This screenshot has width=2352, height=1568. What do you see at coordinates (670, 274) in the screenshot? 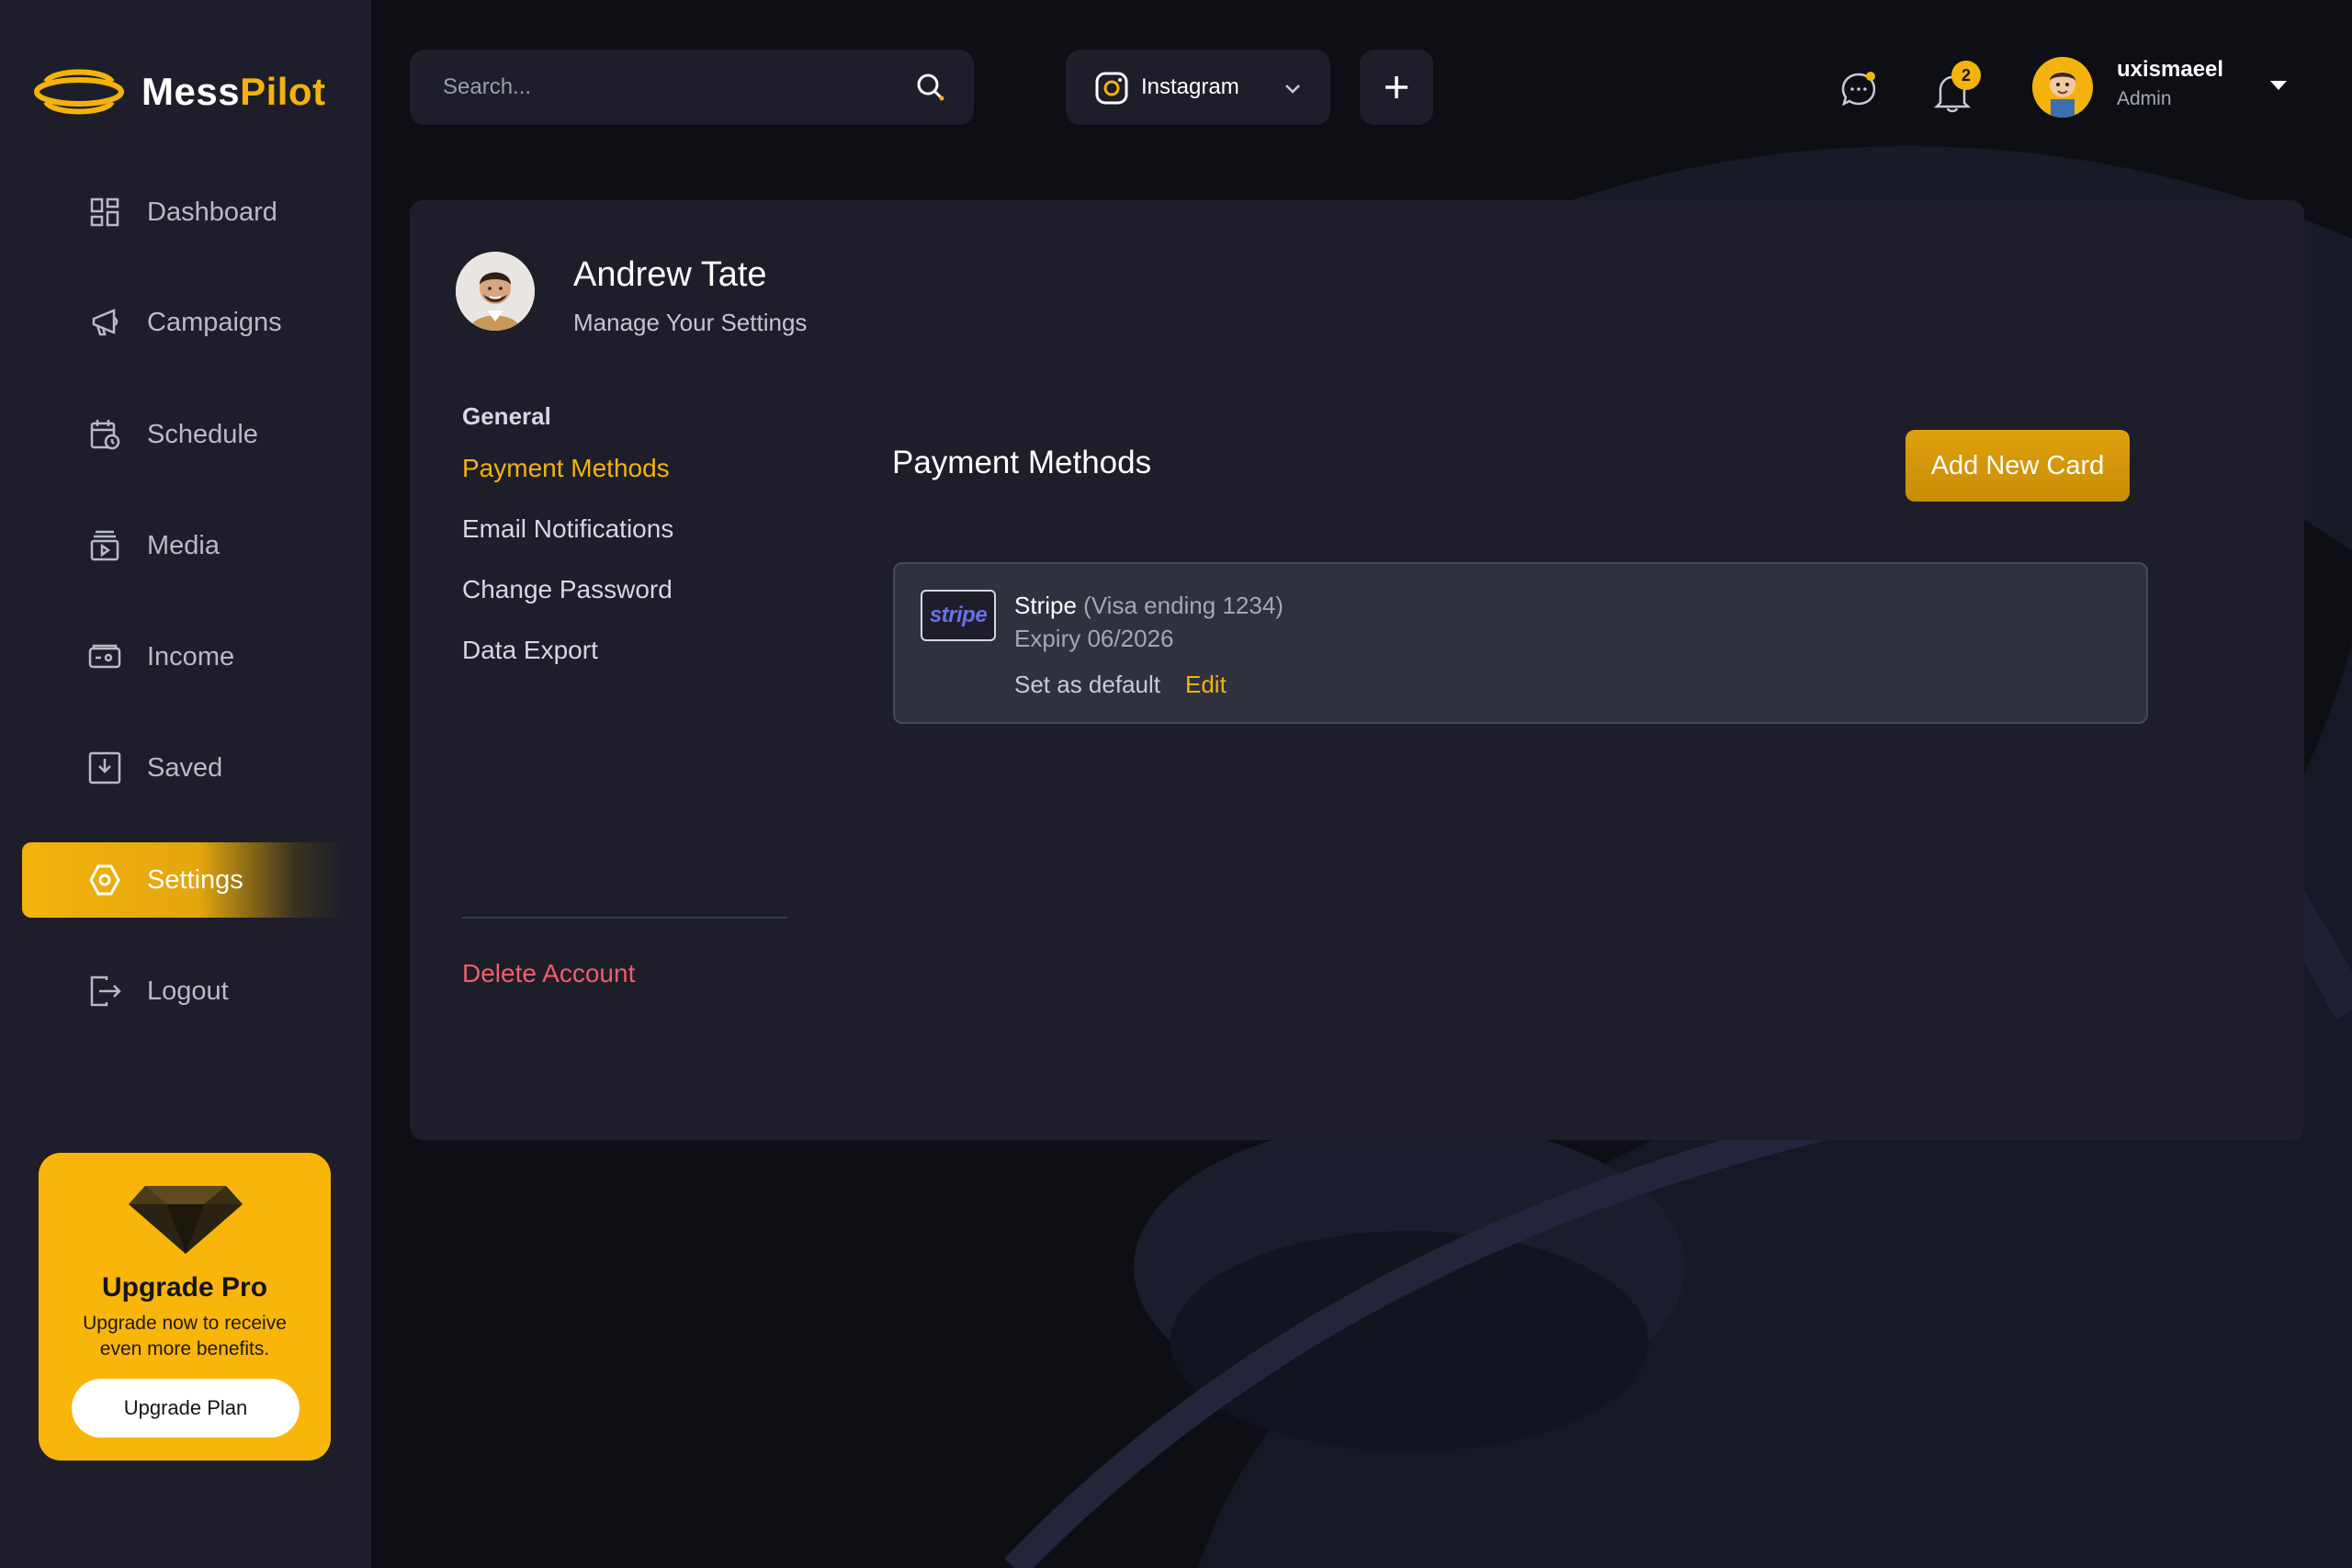
I see `profile-name: Andrew Tate` at bounding box center [670, 274].